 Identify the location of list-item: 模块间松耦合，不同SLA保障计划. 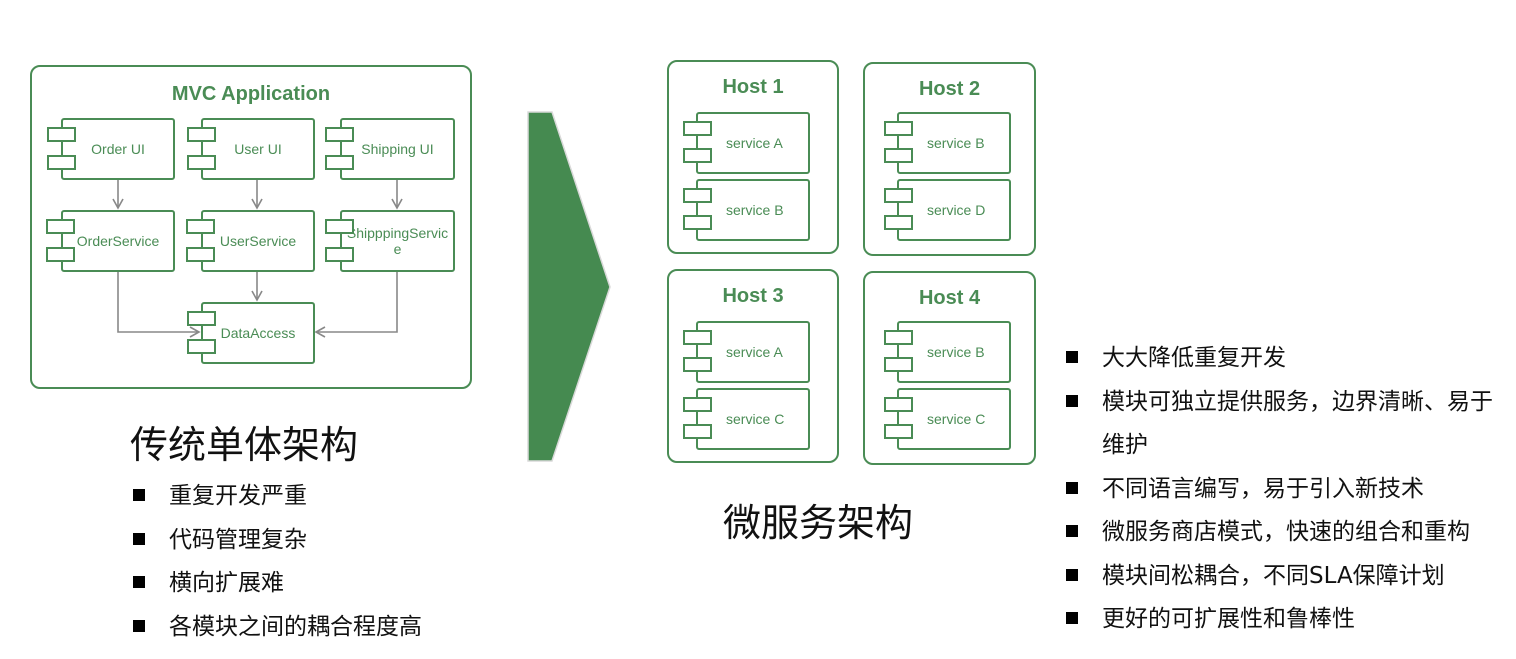
(1288, 577).